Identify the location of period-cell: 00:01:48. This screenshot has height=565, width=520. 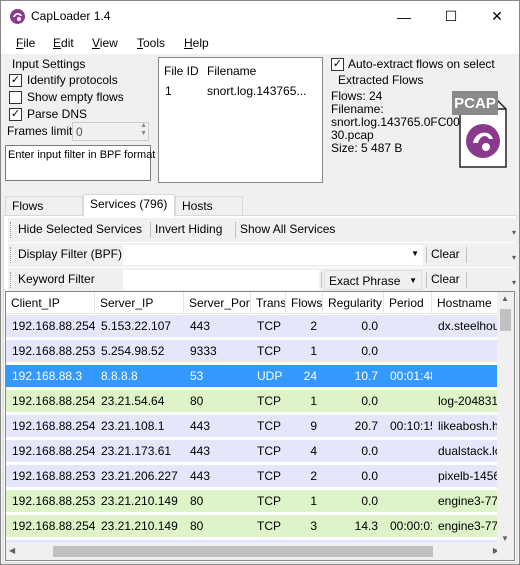
(408, 376).